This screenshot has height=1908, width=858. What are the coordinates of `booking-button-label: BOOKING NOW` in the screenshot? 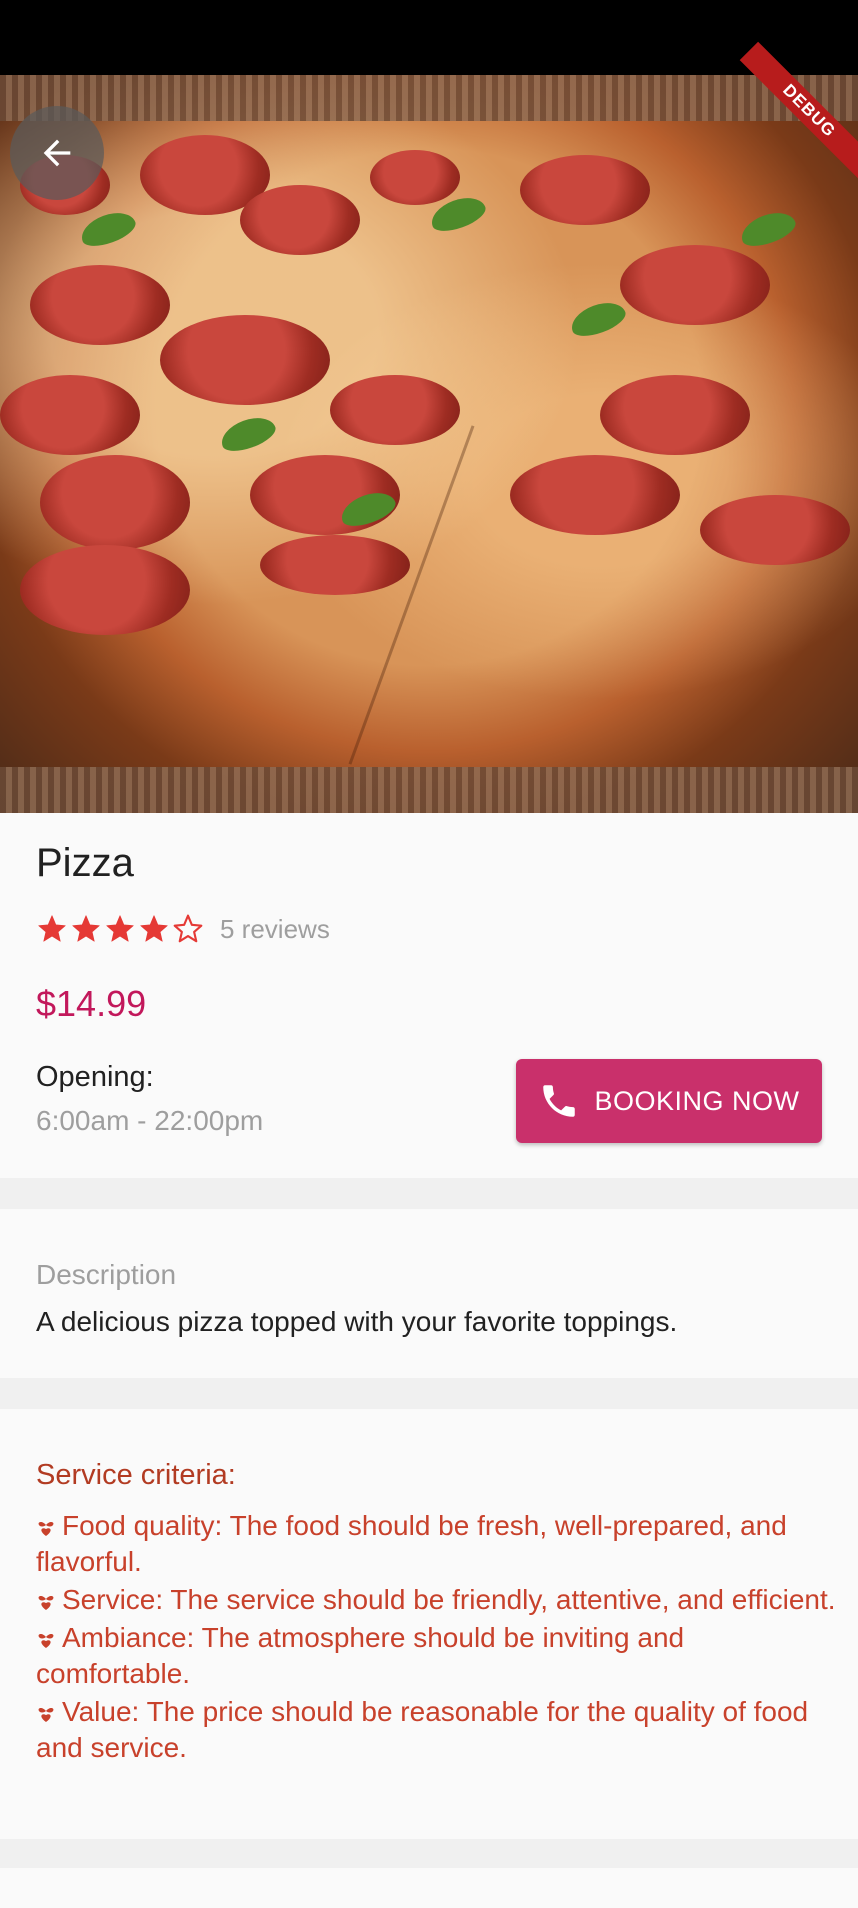 It's located at (697, 1100).